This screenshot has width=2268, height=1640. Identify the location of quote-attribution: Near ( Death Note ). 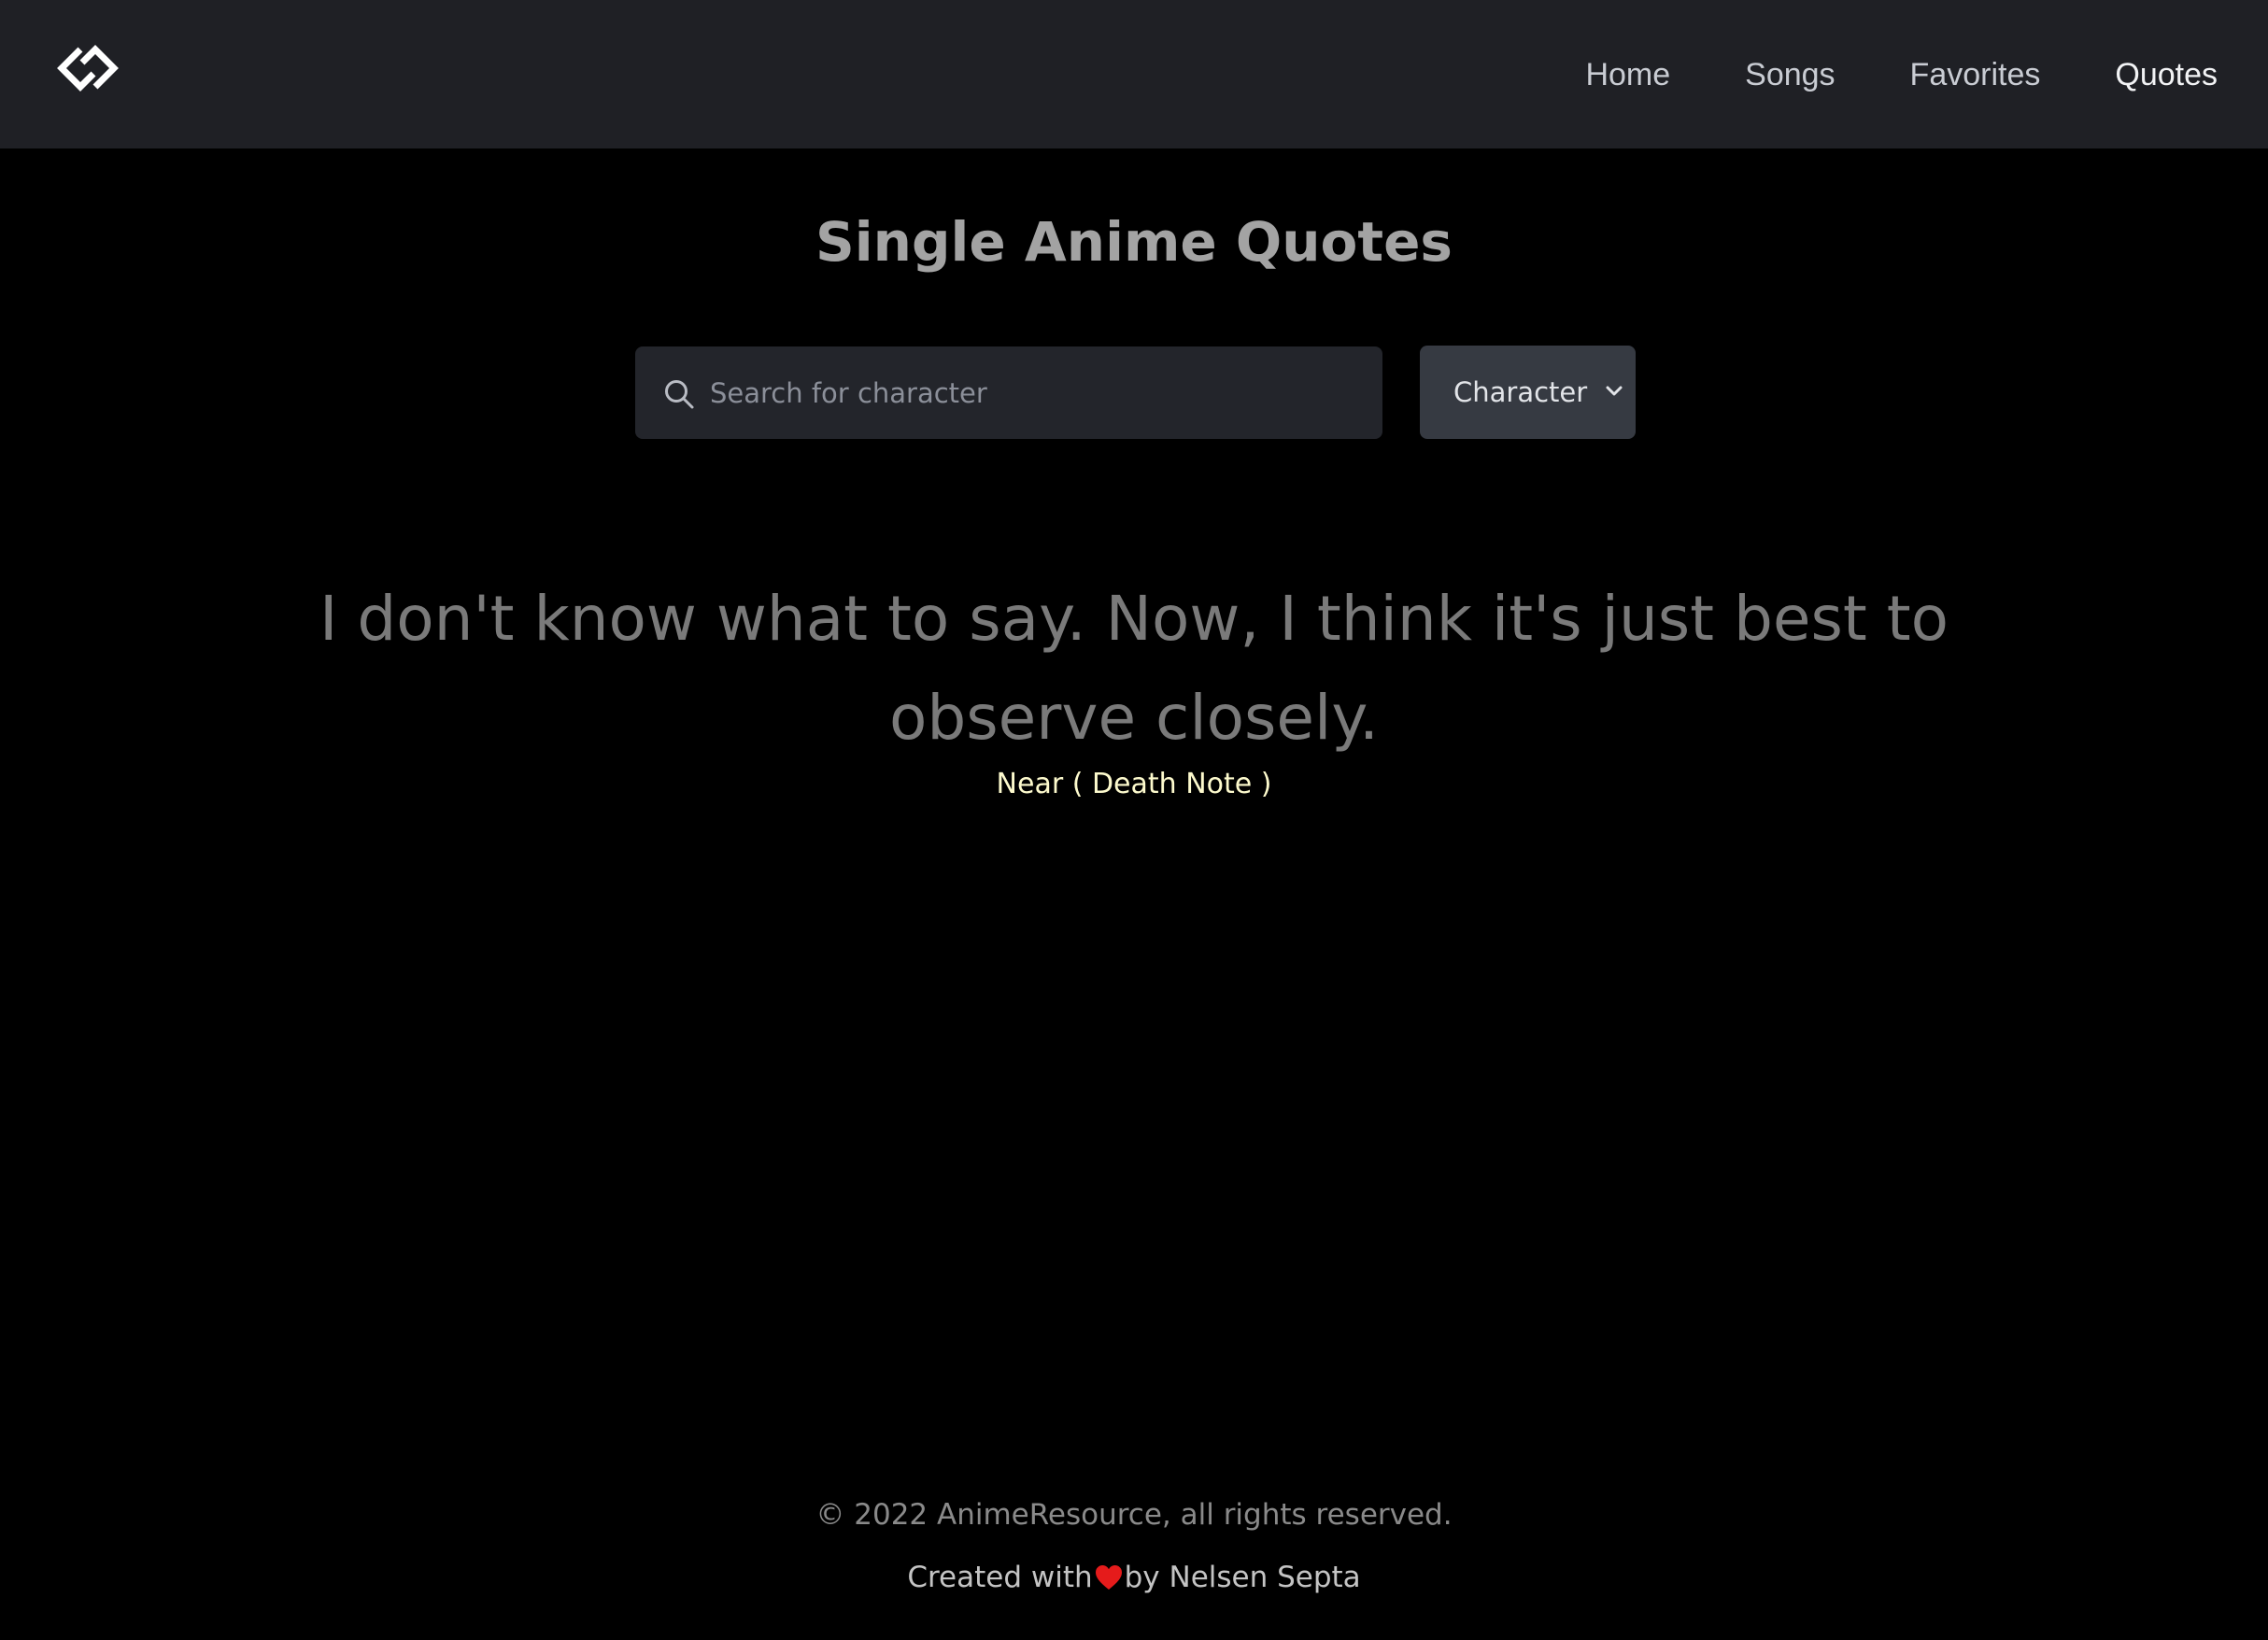
(1134, 784).